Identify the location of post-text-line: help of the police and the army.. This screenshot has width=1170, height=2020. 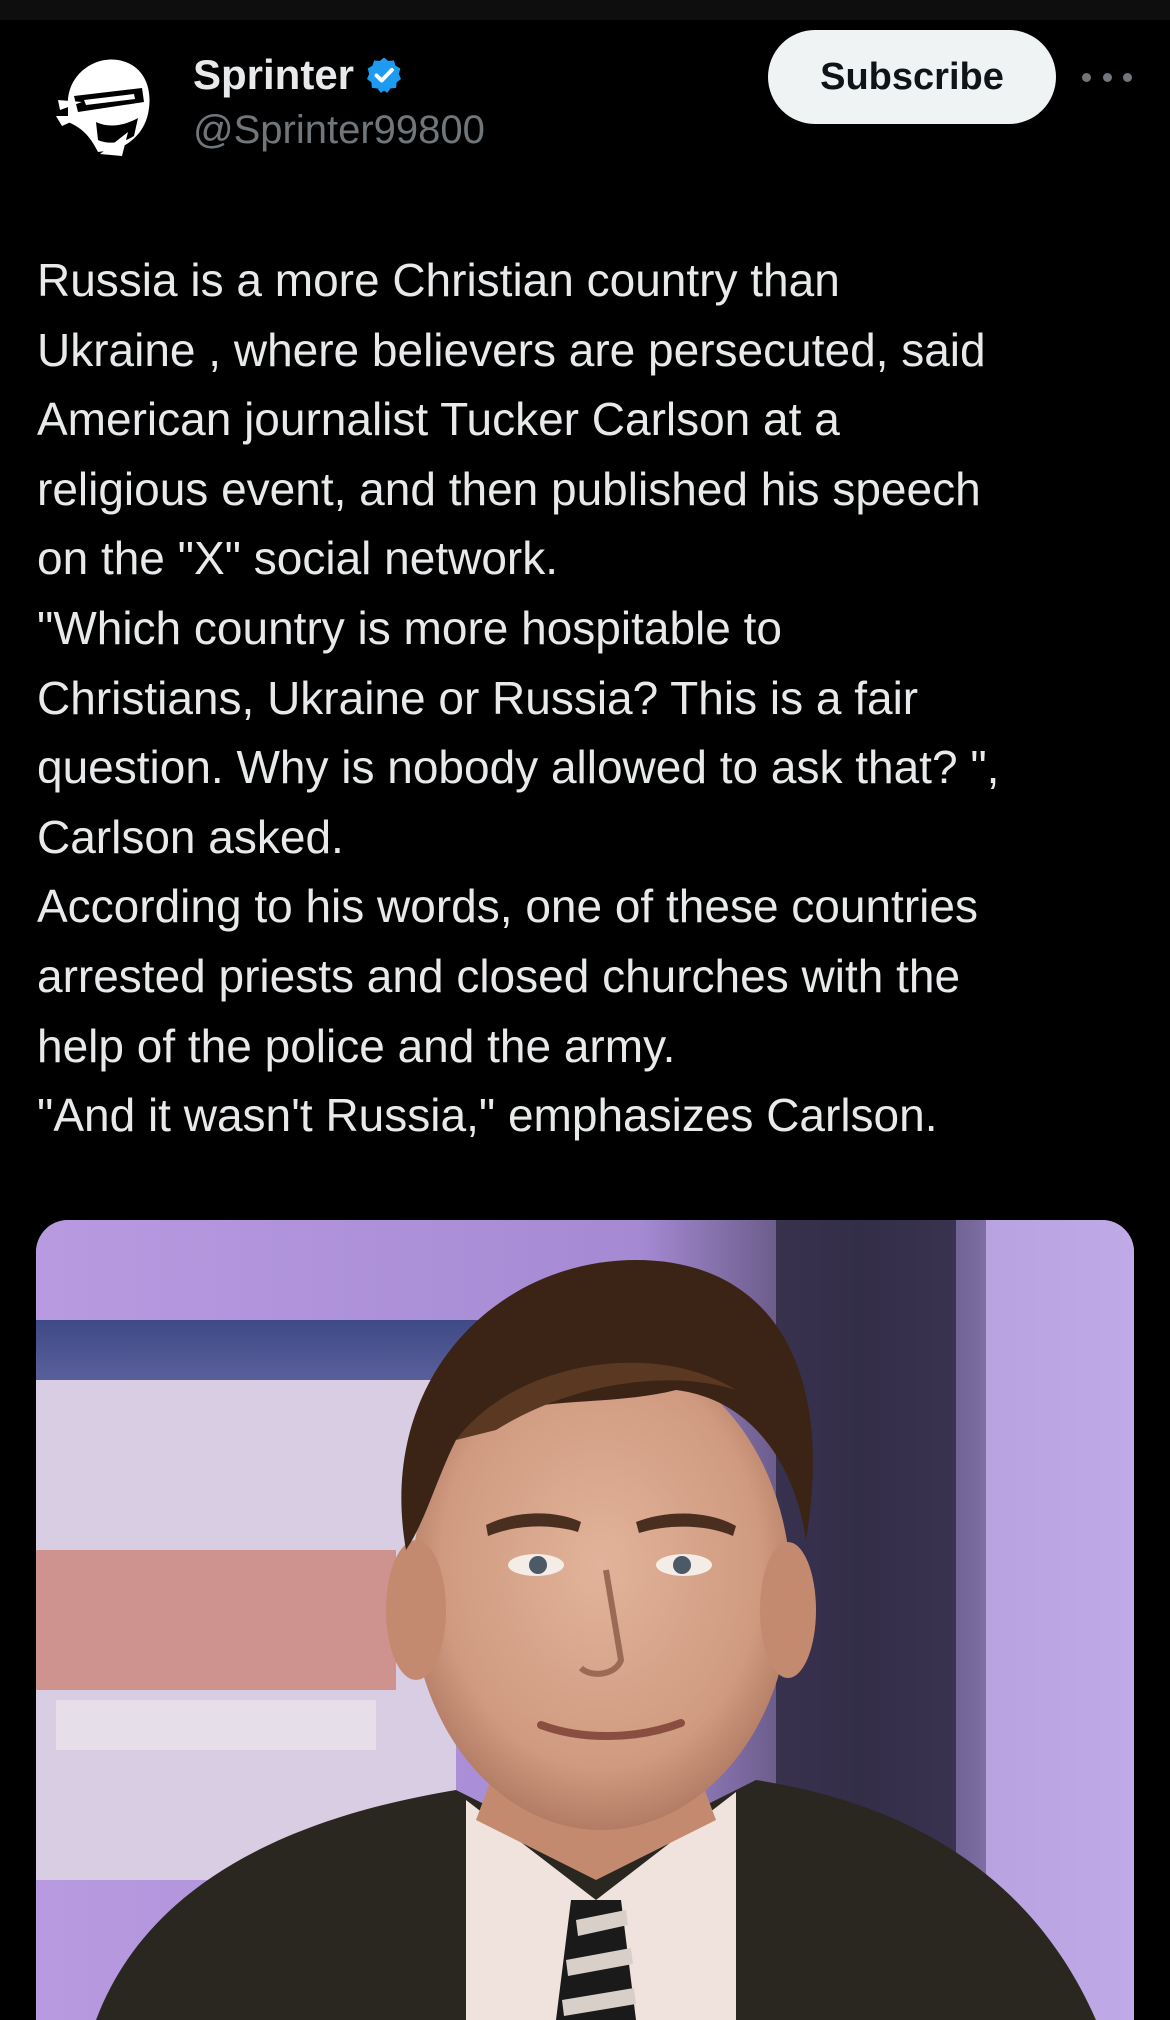
(356, 1045).